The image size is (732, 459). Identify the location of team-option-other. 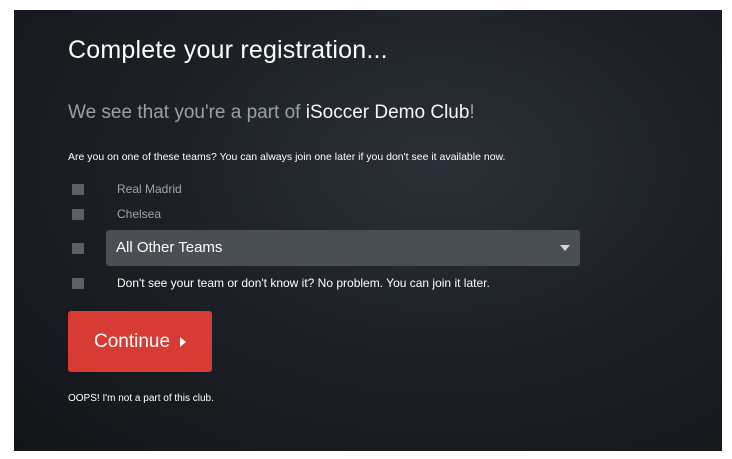
(78, 248).